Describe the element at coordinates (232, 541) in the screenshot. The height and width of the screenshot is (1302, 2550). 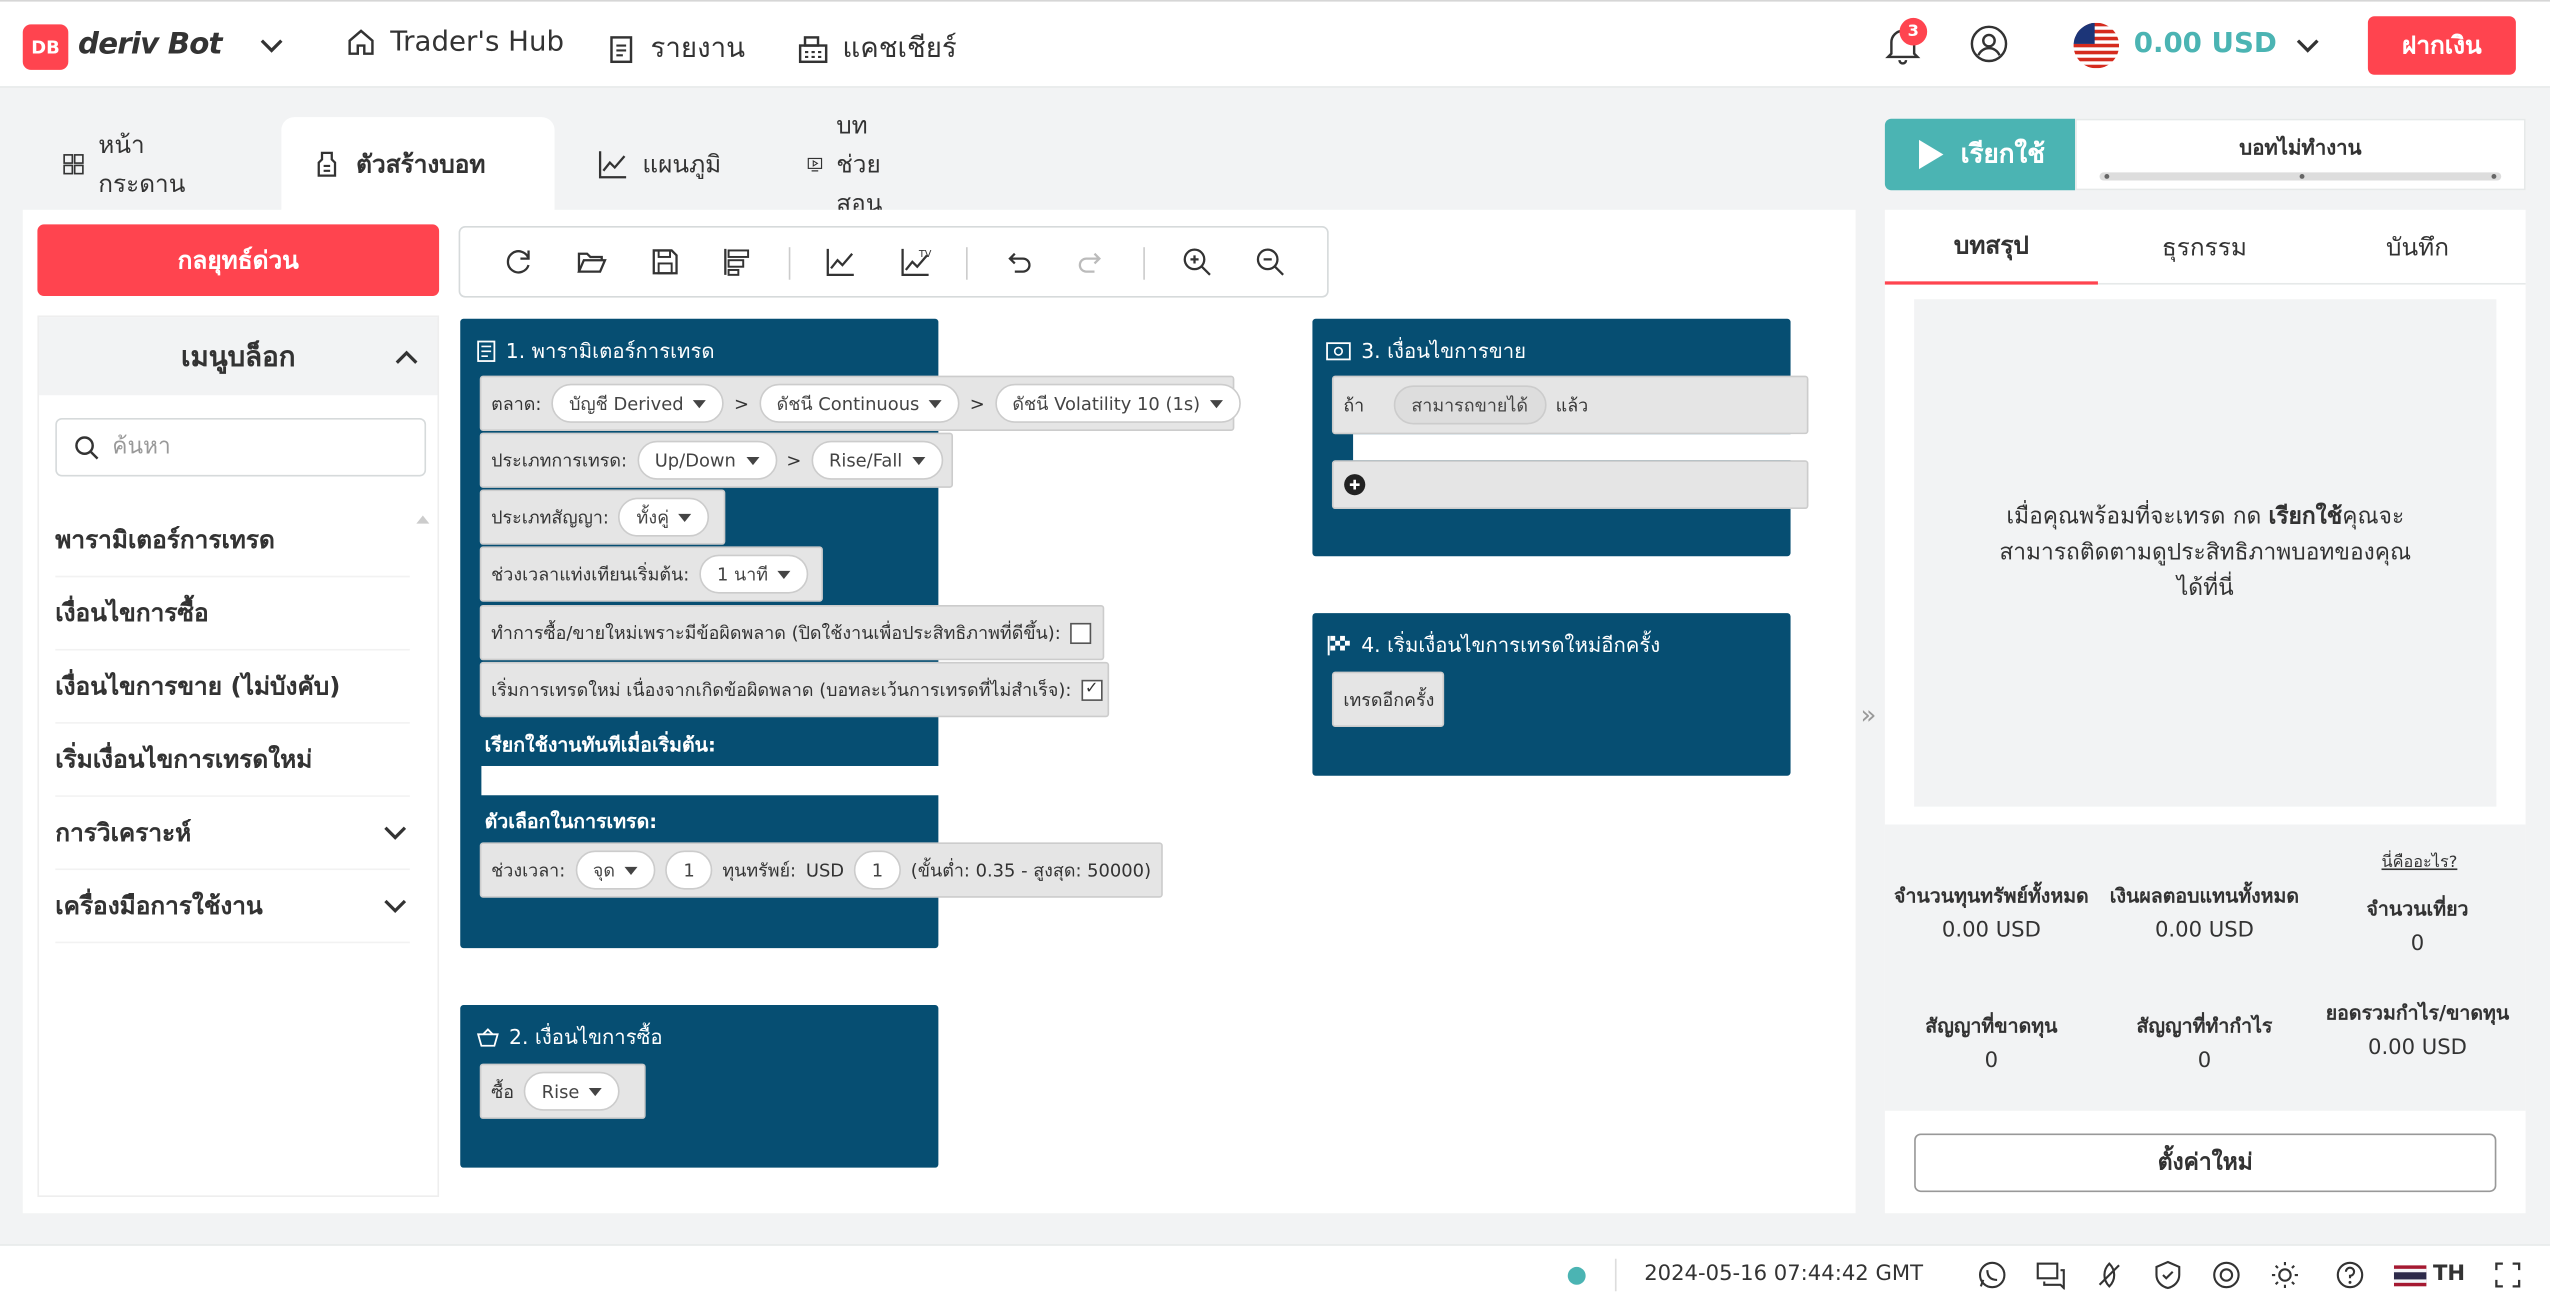
I see `menu-item-trade-parameters: พารามิเตอร์การเทรด` at that location.